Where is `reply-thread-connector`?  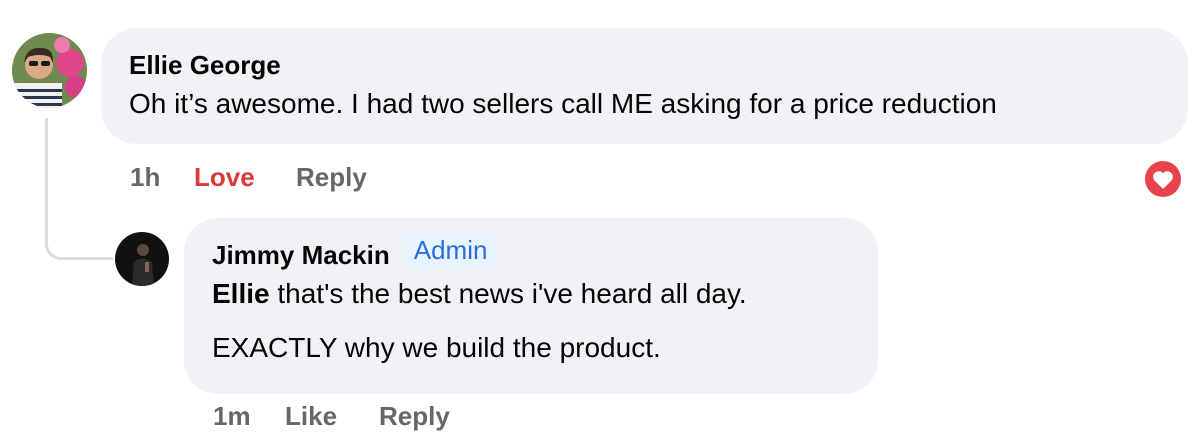 reply-thread-connector is located at coordinates (79, 189).